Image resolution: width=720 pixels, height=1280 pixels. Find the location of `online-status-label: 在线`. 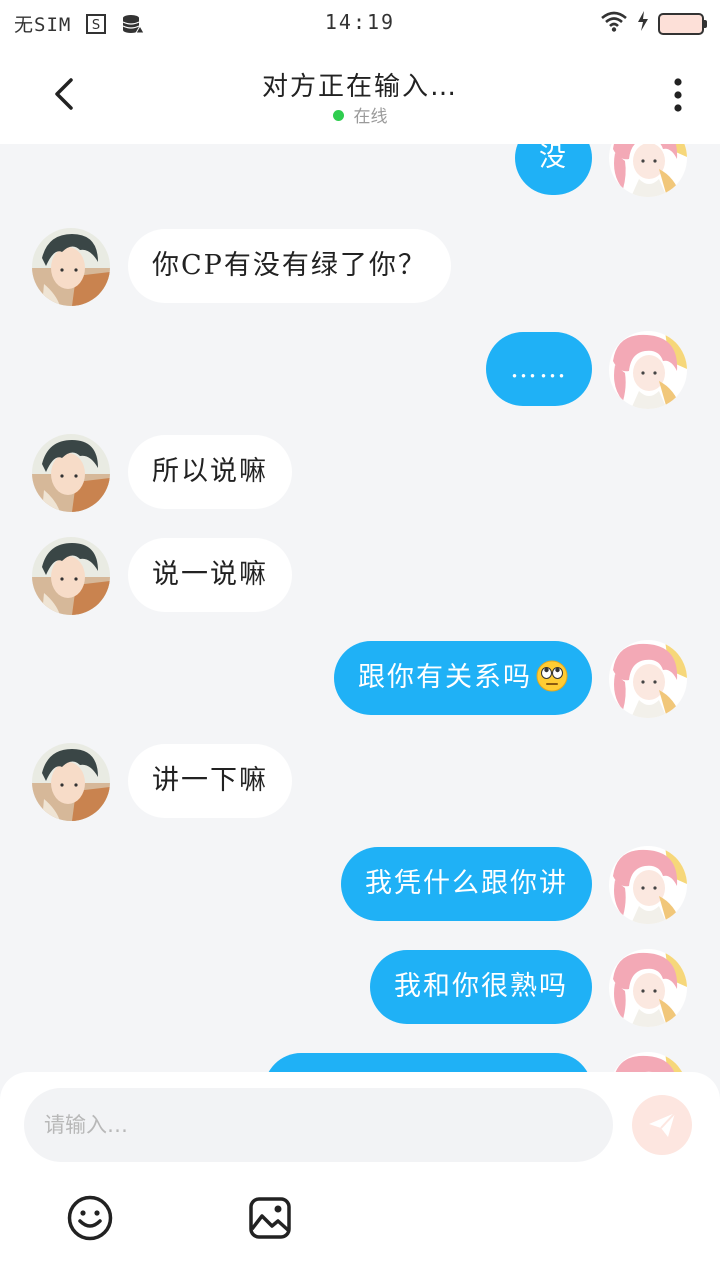

online-status-label: 在线 is located at coordinates (370, 117).